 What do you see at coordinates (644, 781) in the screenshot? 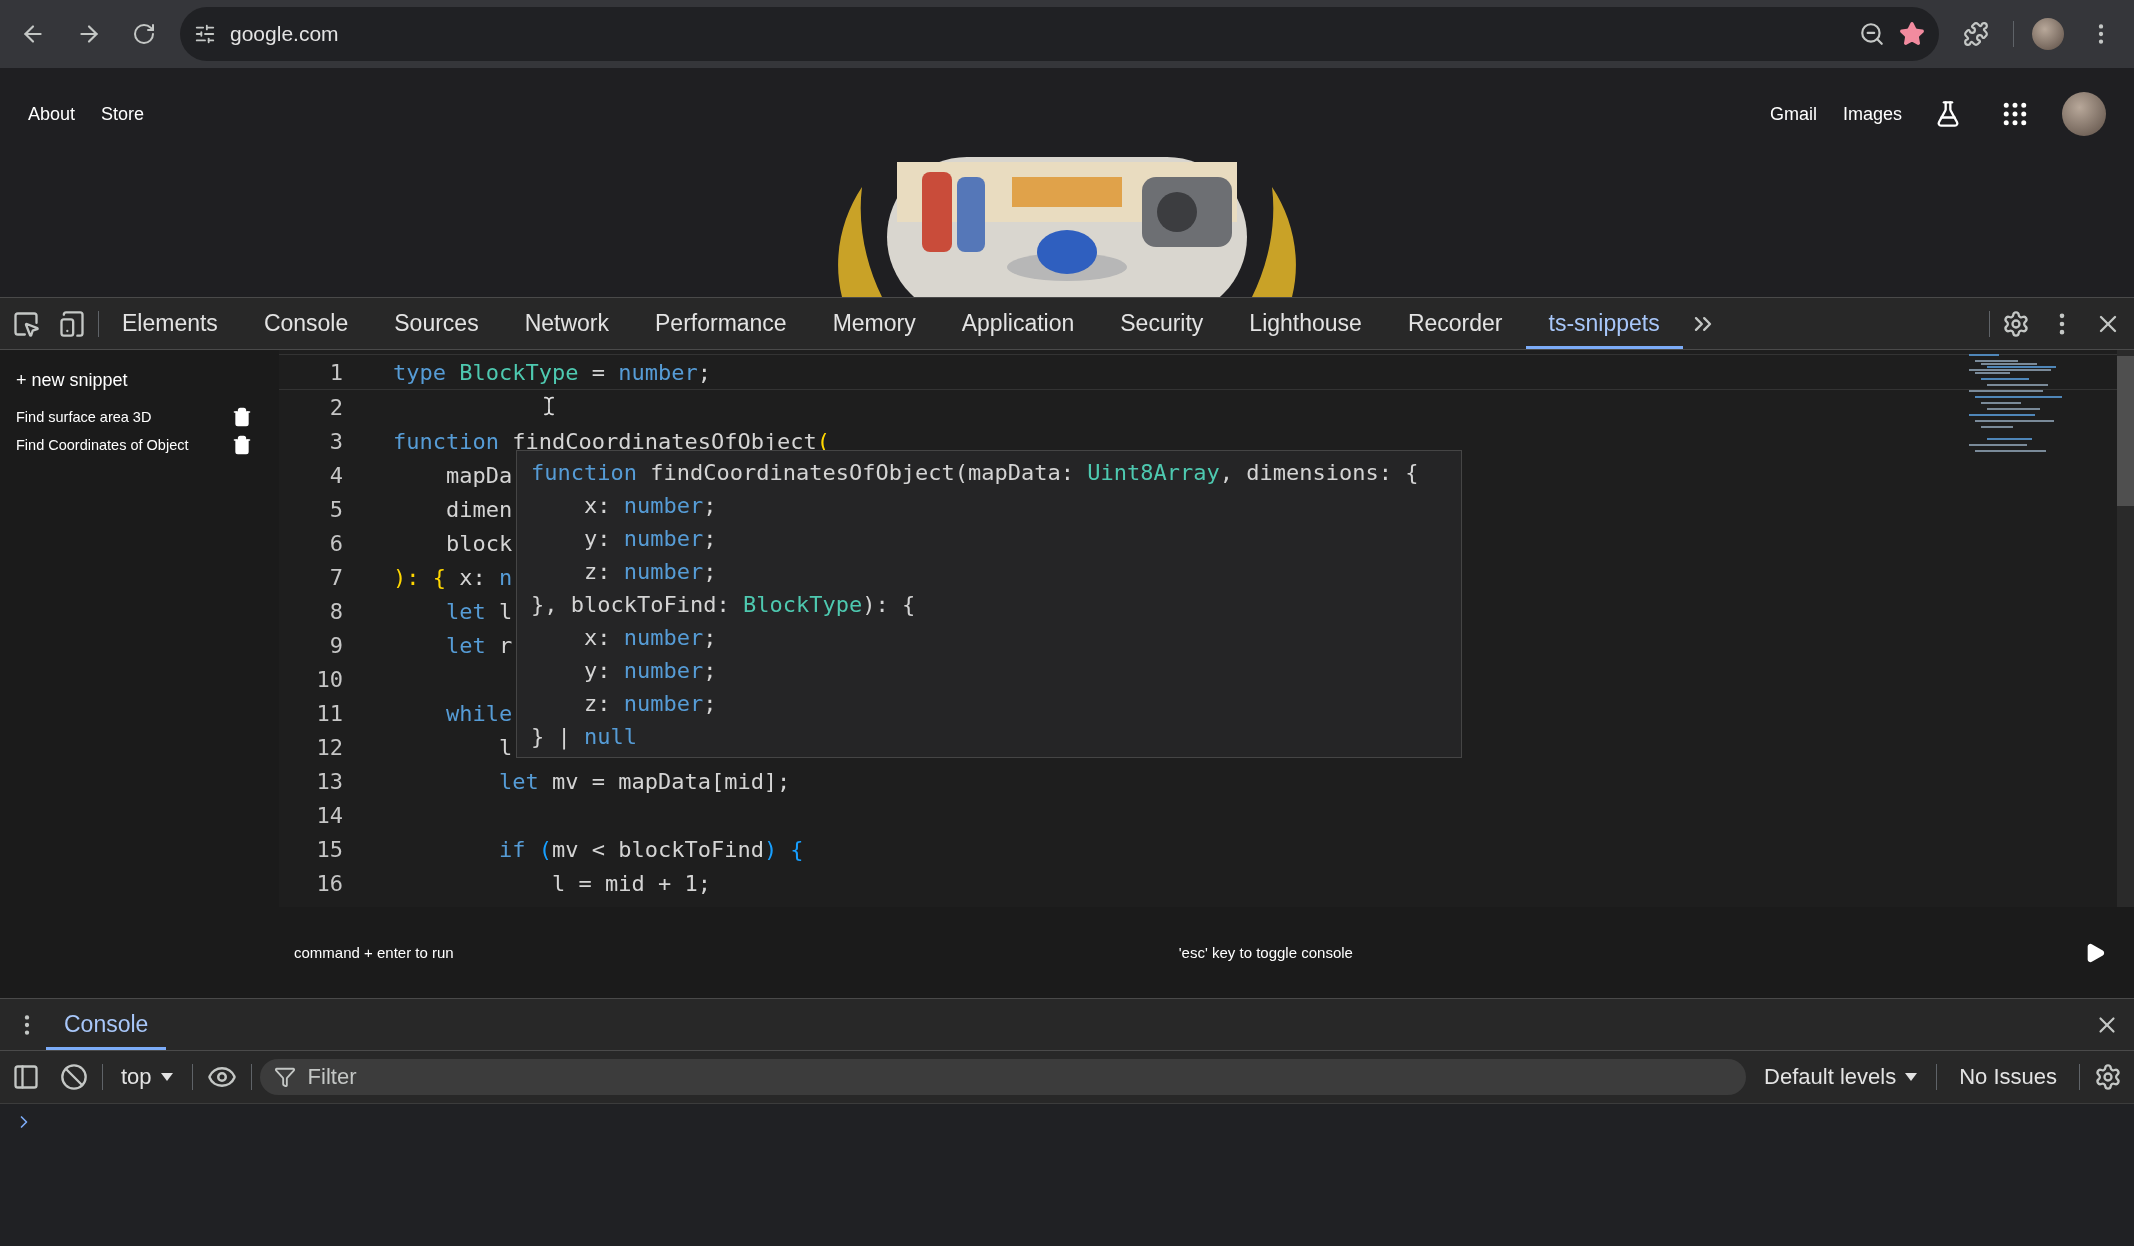
I see `code-line: let mv = mapData[mid];` at bounding box center [644, 781].